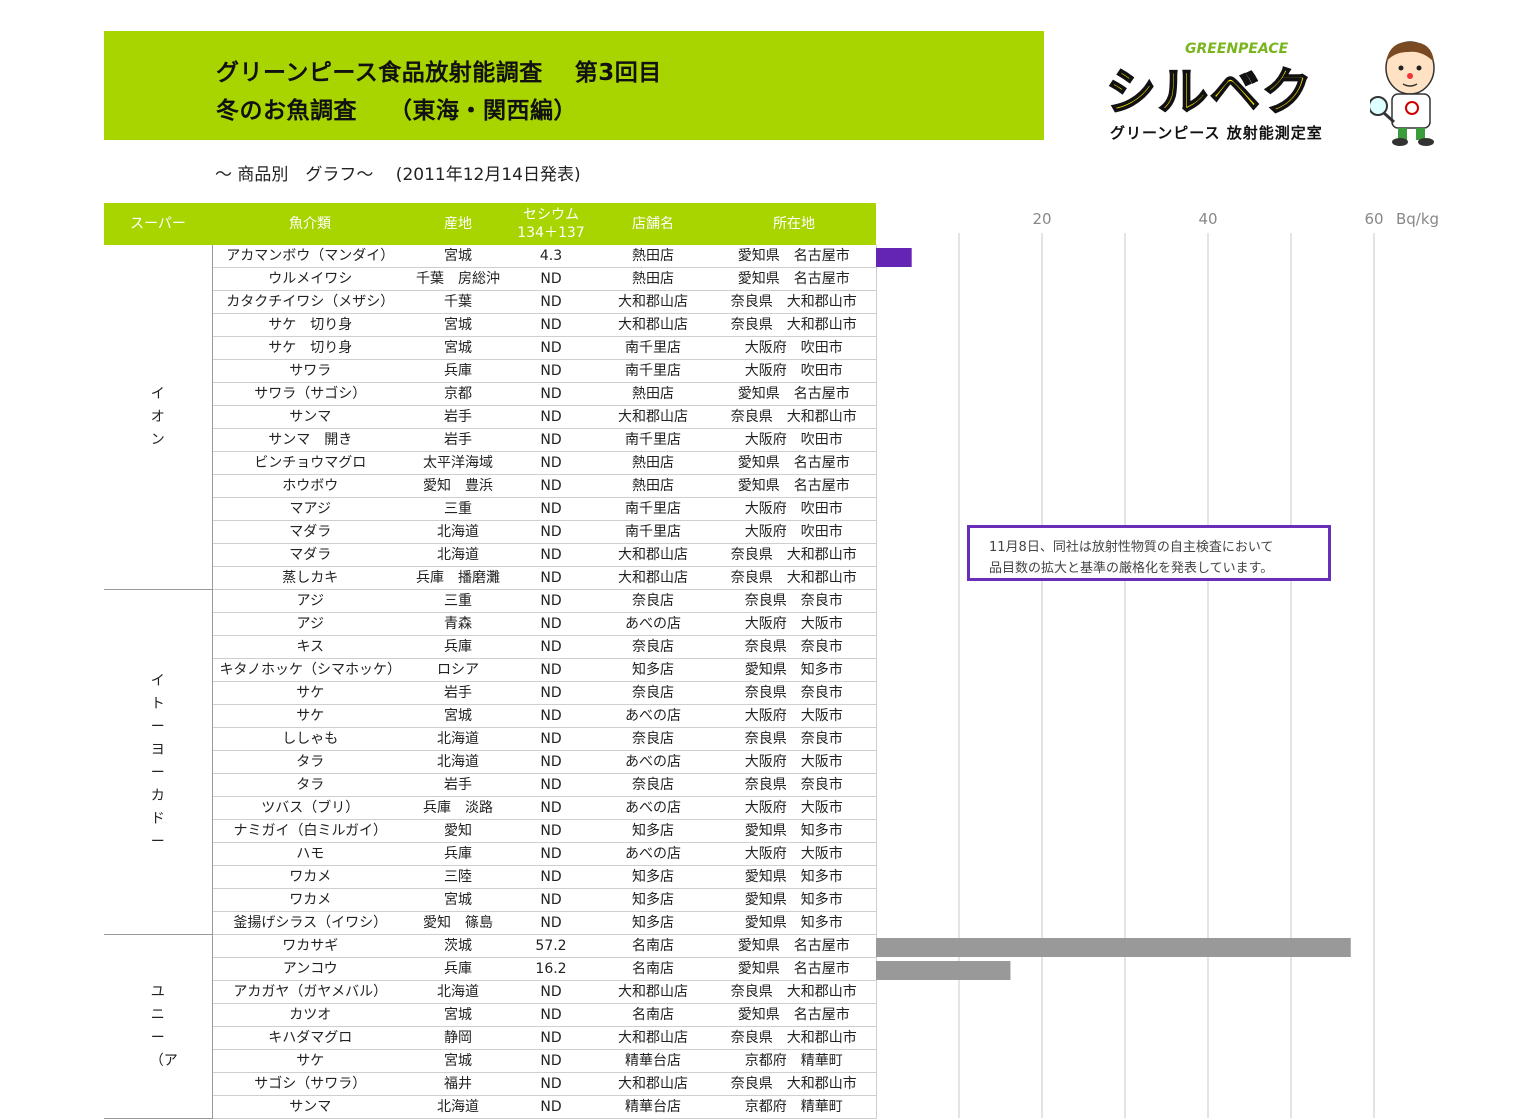 The height and width of the screenshot is (1119, 1528). Describe the element at coordinates (310, 900) in the screenshot. I see `fish-name: ワカメ` at that location.